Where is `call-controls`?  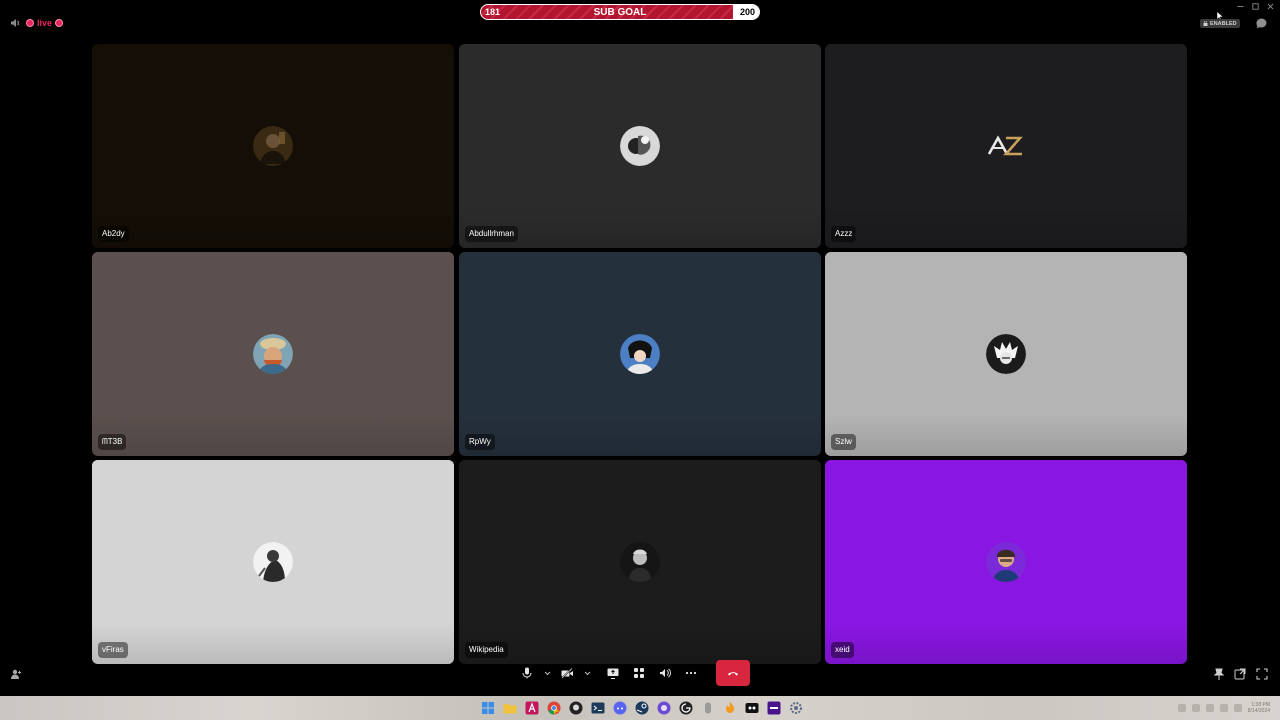 call-controls is located at coordinates (633, 673).